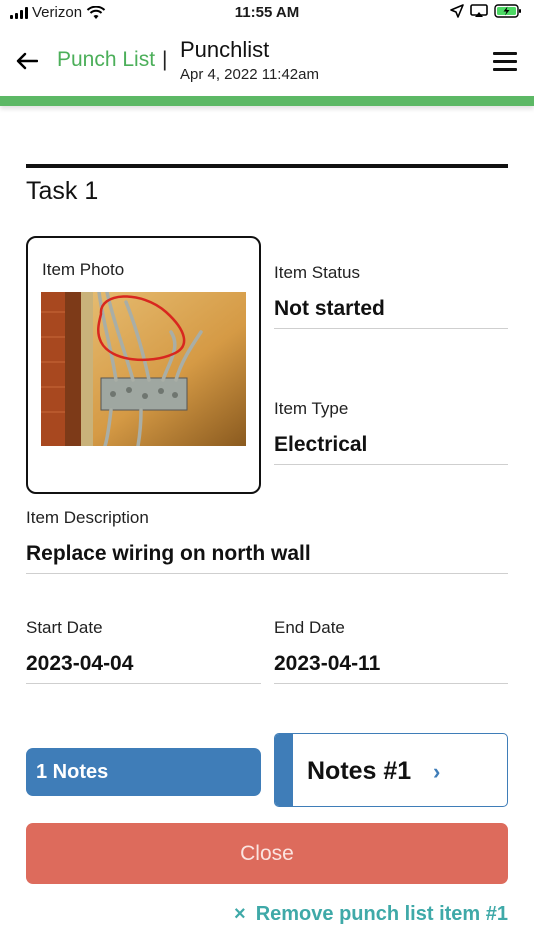 This screenshot has height=950, width=534. I want to click on item-photo-card: Item Photo, so click(143, 365).